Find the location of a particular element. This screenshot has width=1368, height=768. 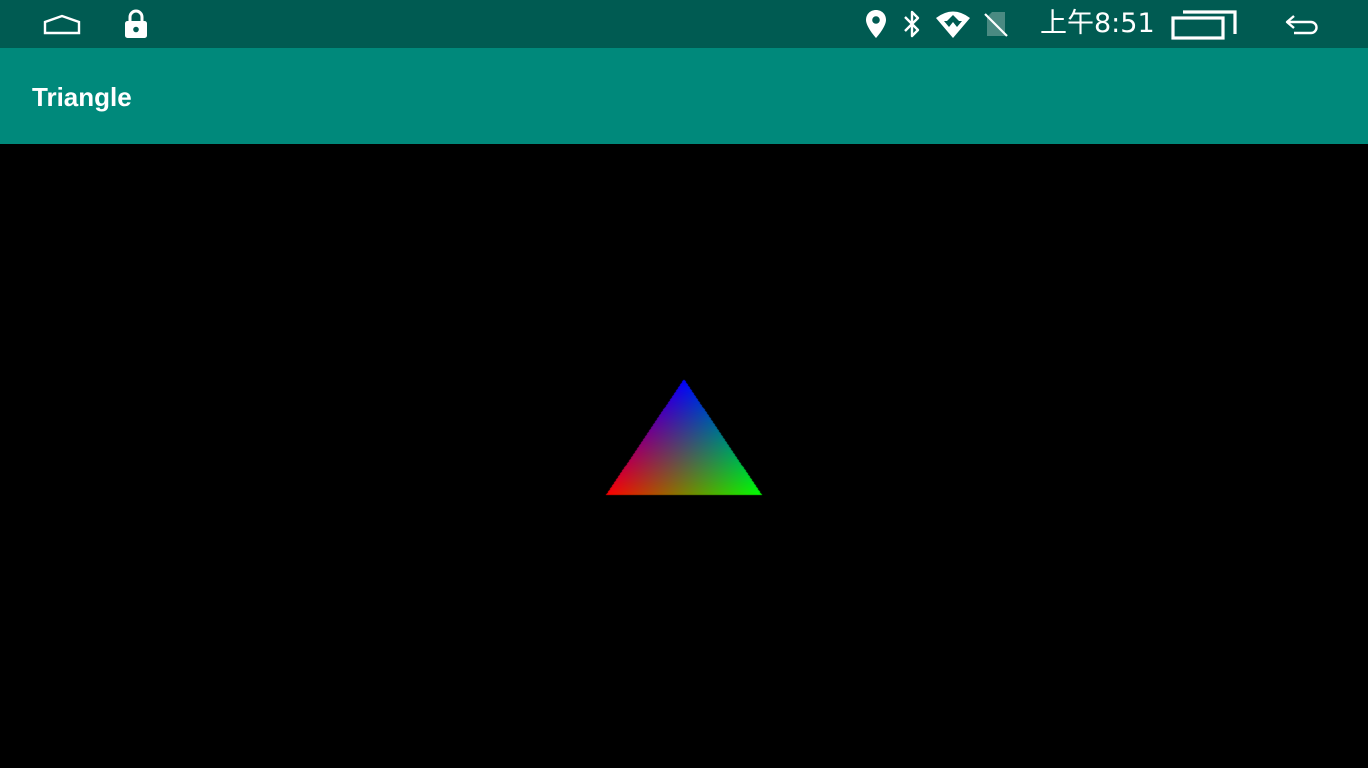

wifi-icon is located at coordinates (953, 24).